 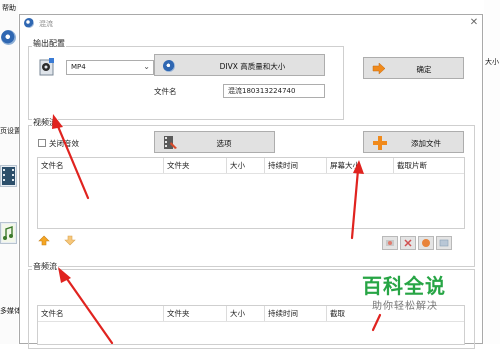 I want to click on move-up-icon, so click(x=44, y=240).